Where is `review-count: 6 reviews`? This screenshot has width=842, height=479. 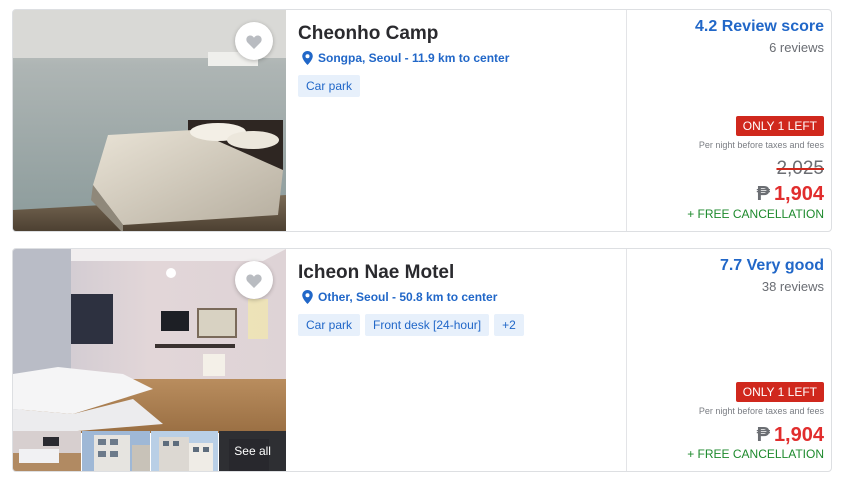
review-count: 6 reviews is located at coordinates (796, 47).